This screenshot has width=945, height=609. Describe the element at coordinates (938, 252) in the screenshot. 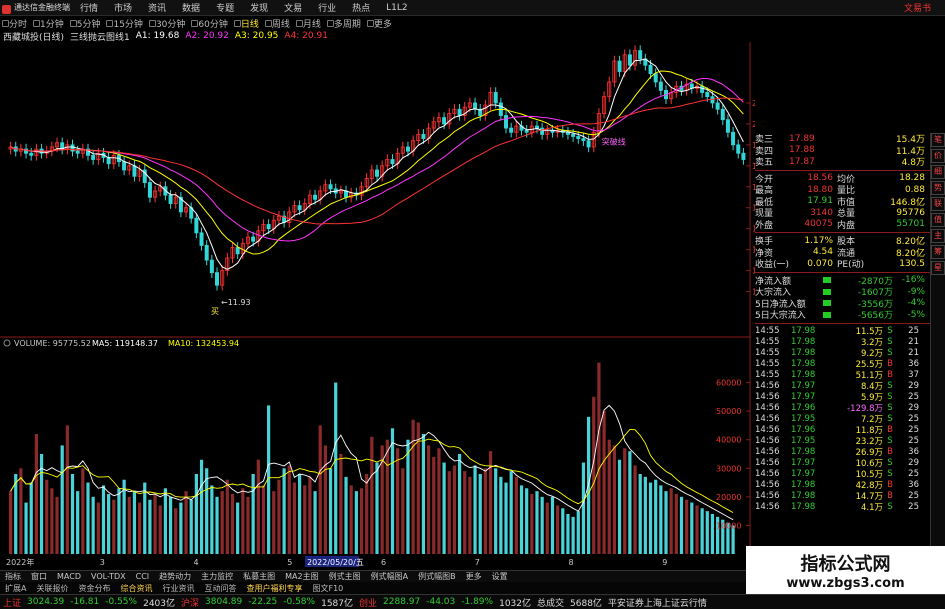

I see `side-tab-7: 筹` at that location.